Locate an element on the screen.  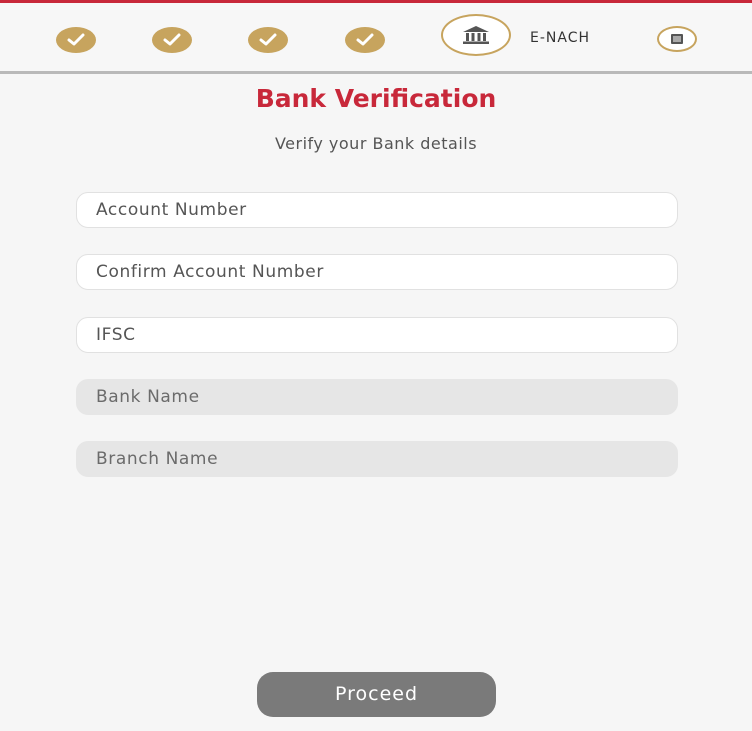
document-icon is located at coordinates (677, 39).